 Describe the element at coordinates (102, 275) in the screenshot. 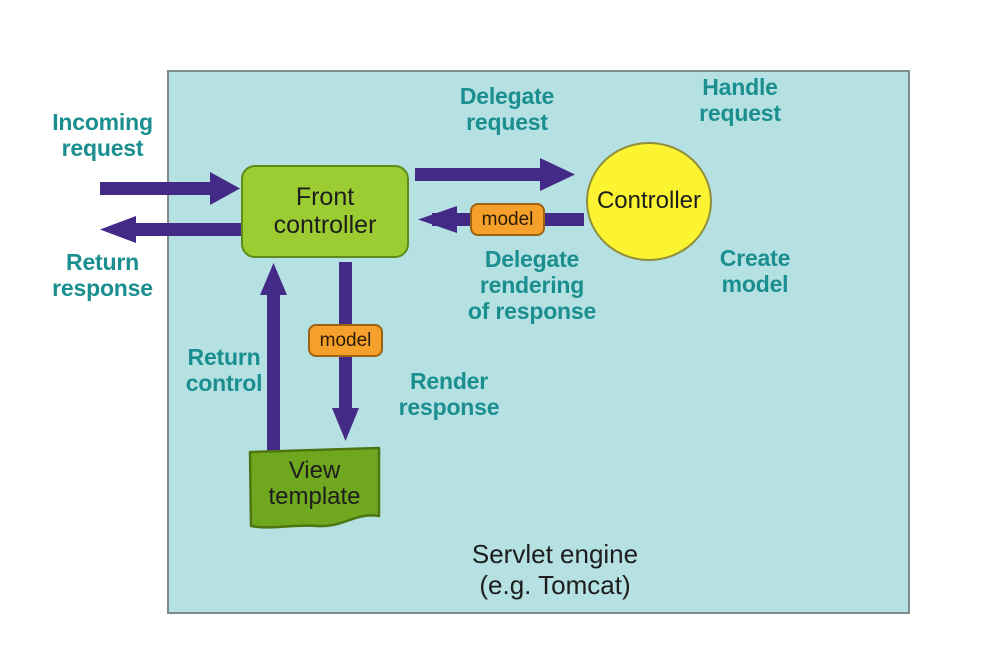

I see `label-return-response: Return response` at that location.